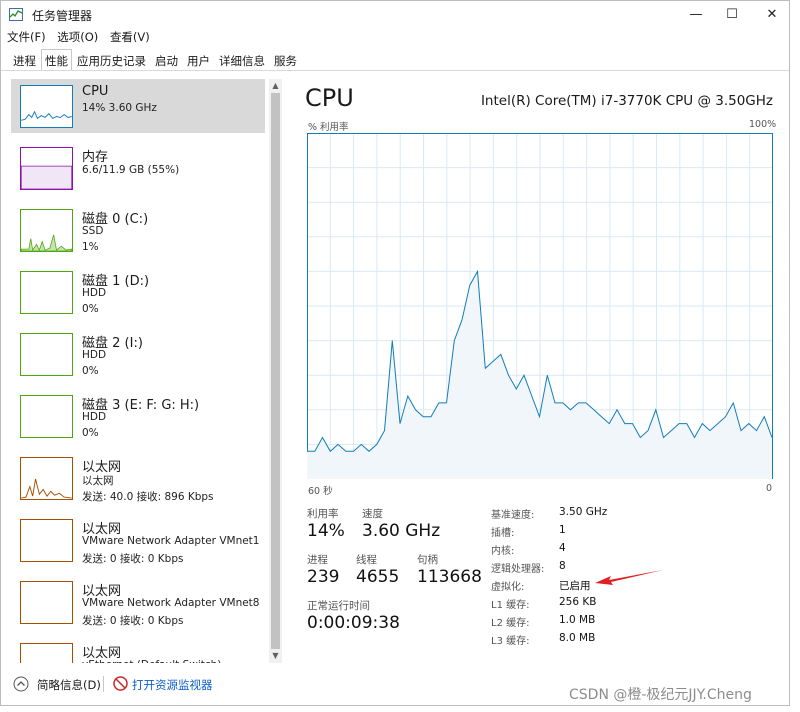  What do you see at coordinates (69, 685) in the screenshot?
I see `fewer-details-link: 简略信息(D)` at bounding box center [69, 685].